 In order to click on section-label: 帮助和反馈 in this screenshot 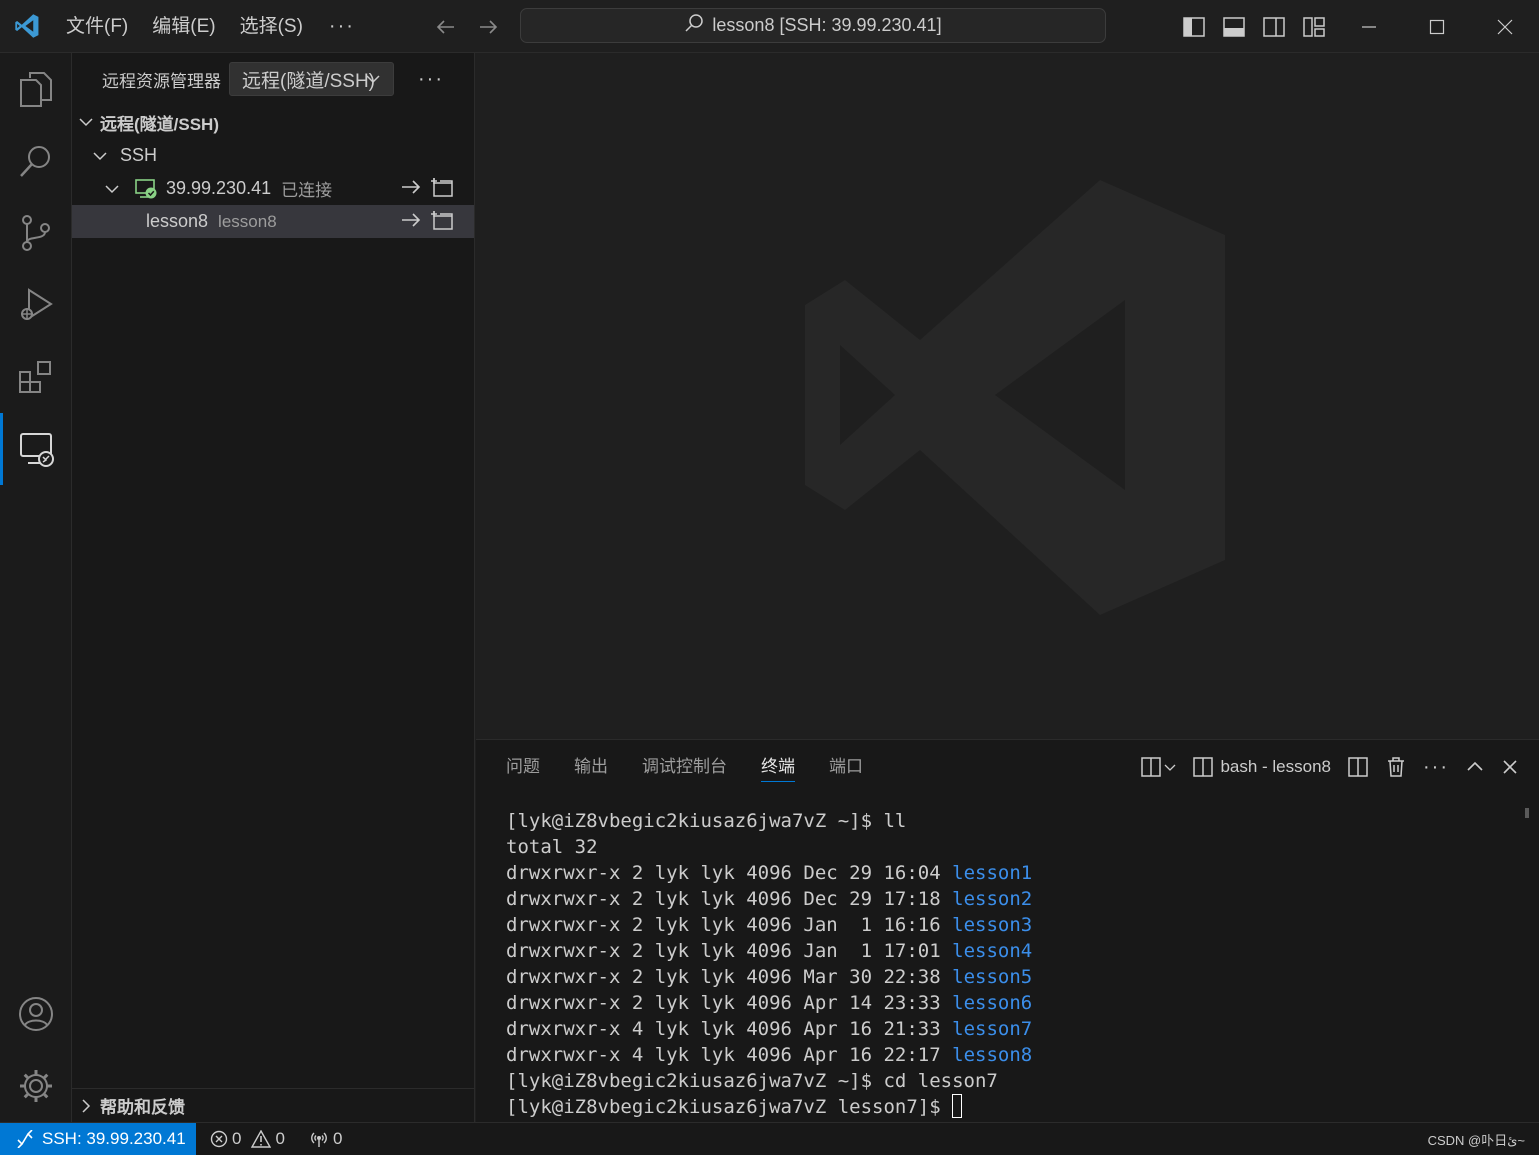, I will do `click(142, 1107)`.